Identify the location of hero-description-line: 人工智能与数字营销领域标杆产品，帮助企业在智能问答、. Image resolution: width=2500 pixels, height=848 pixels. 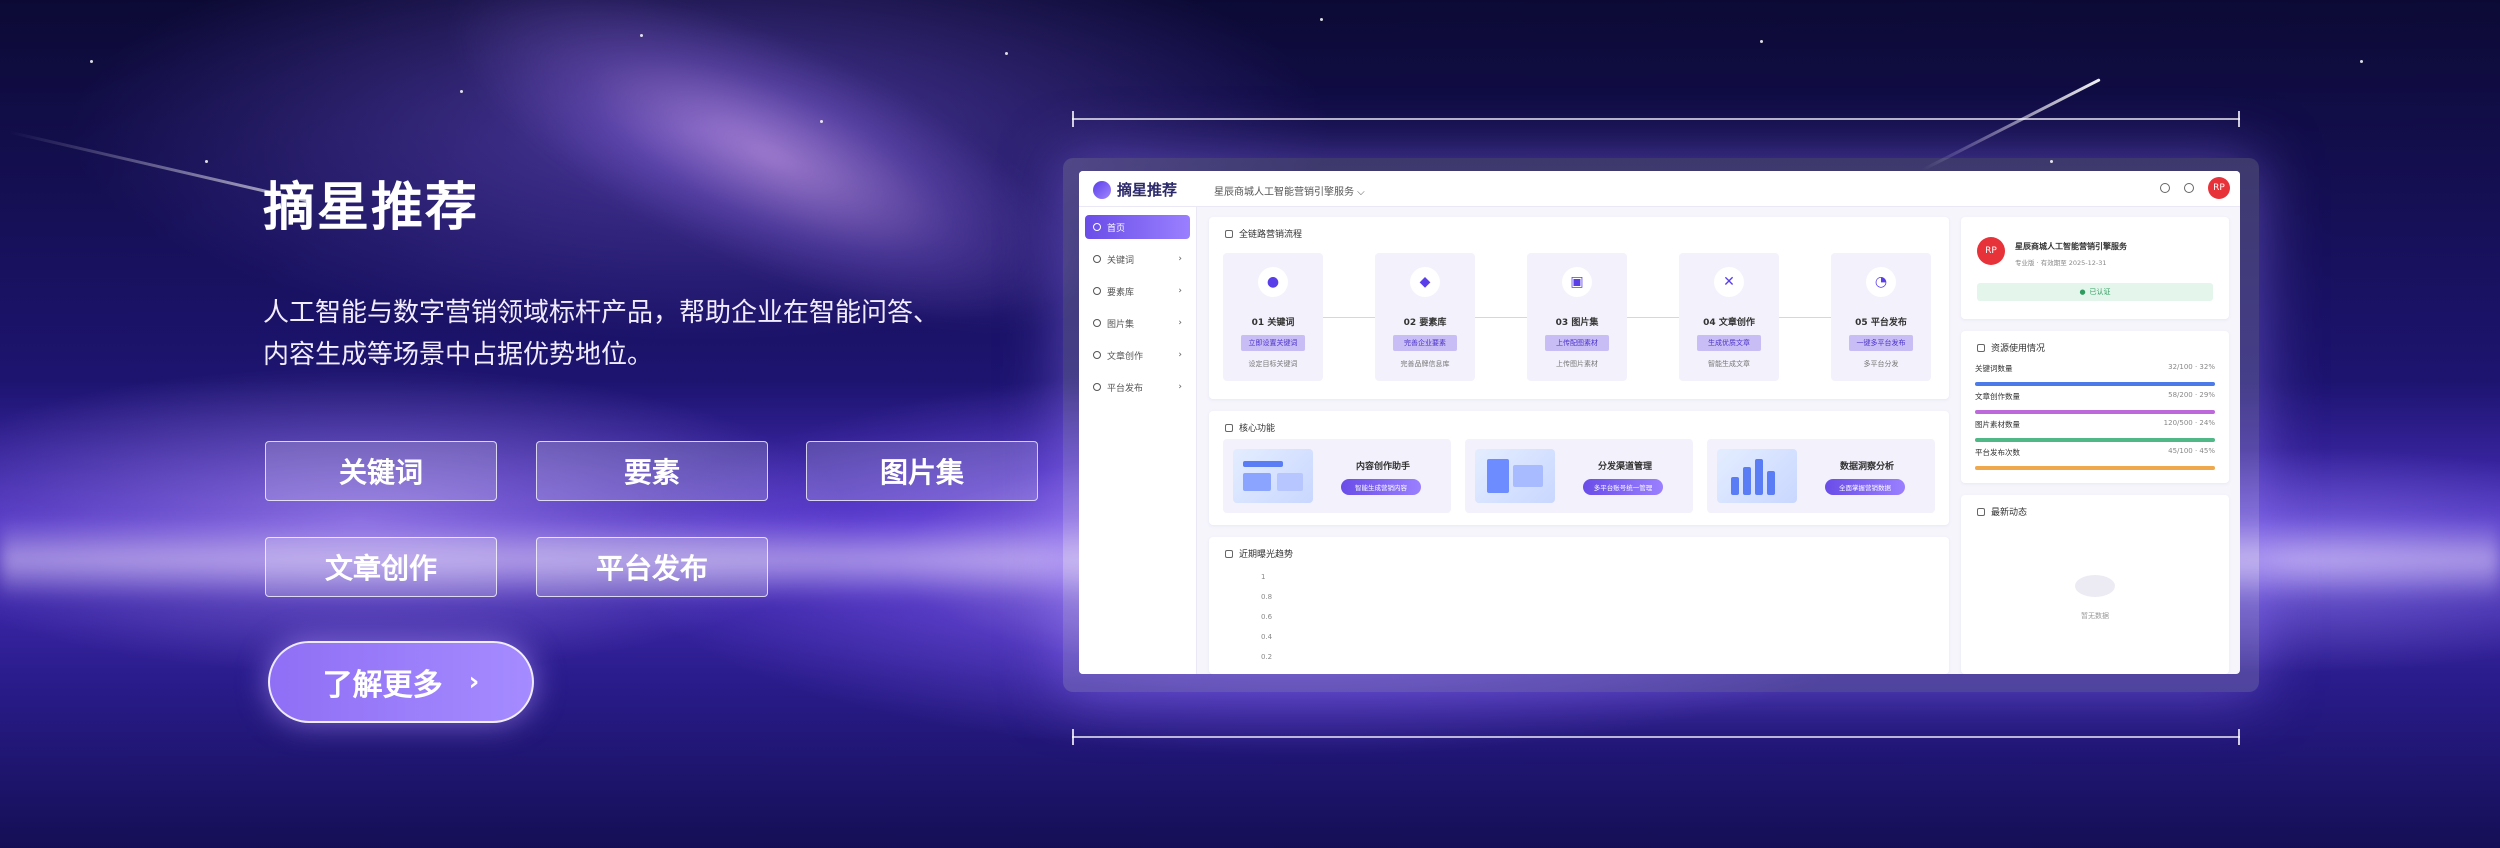
(601, 313).